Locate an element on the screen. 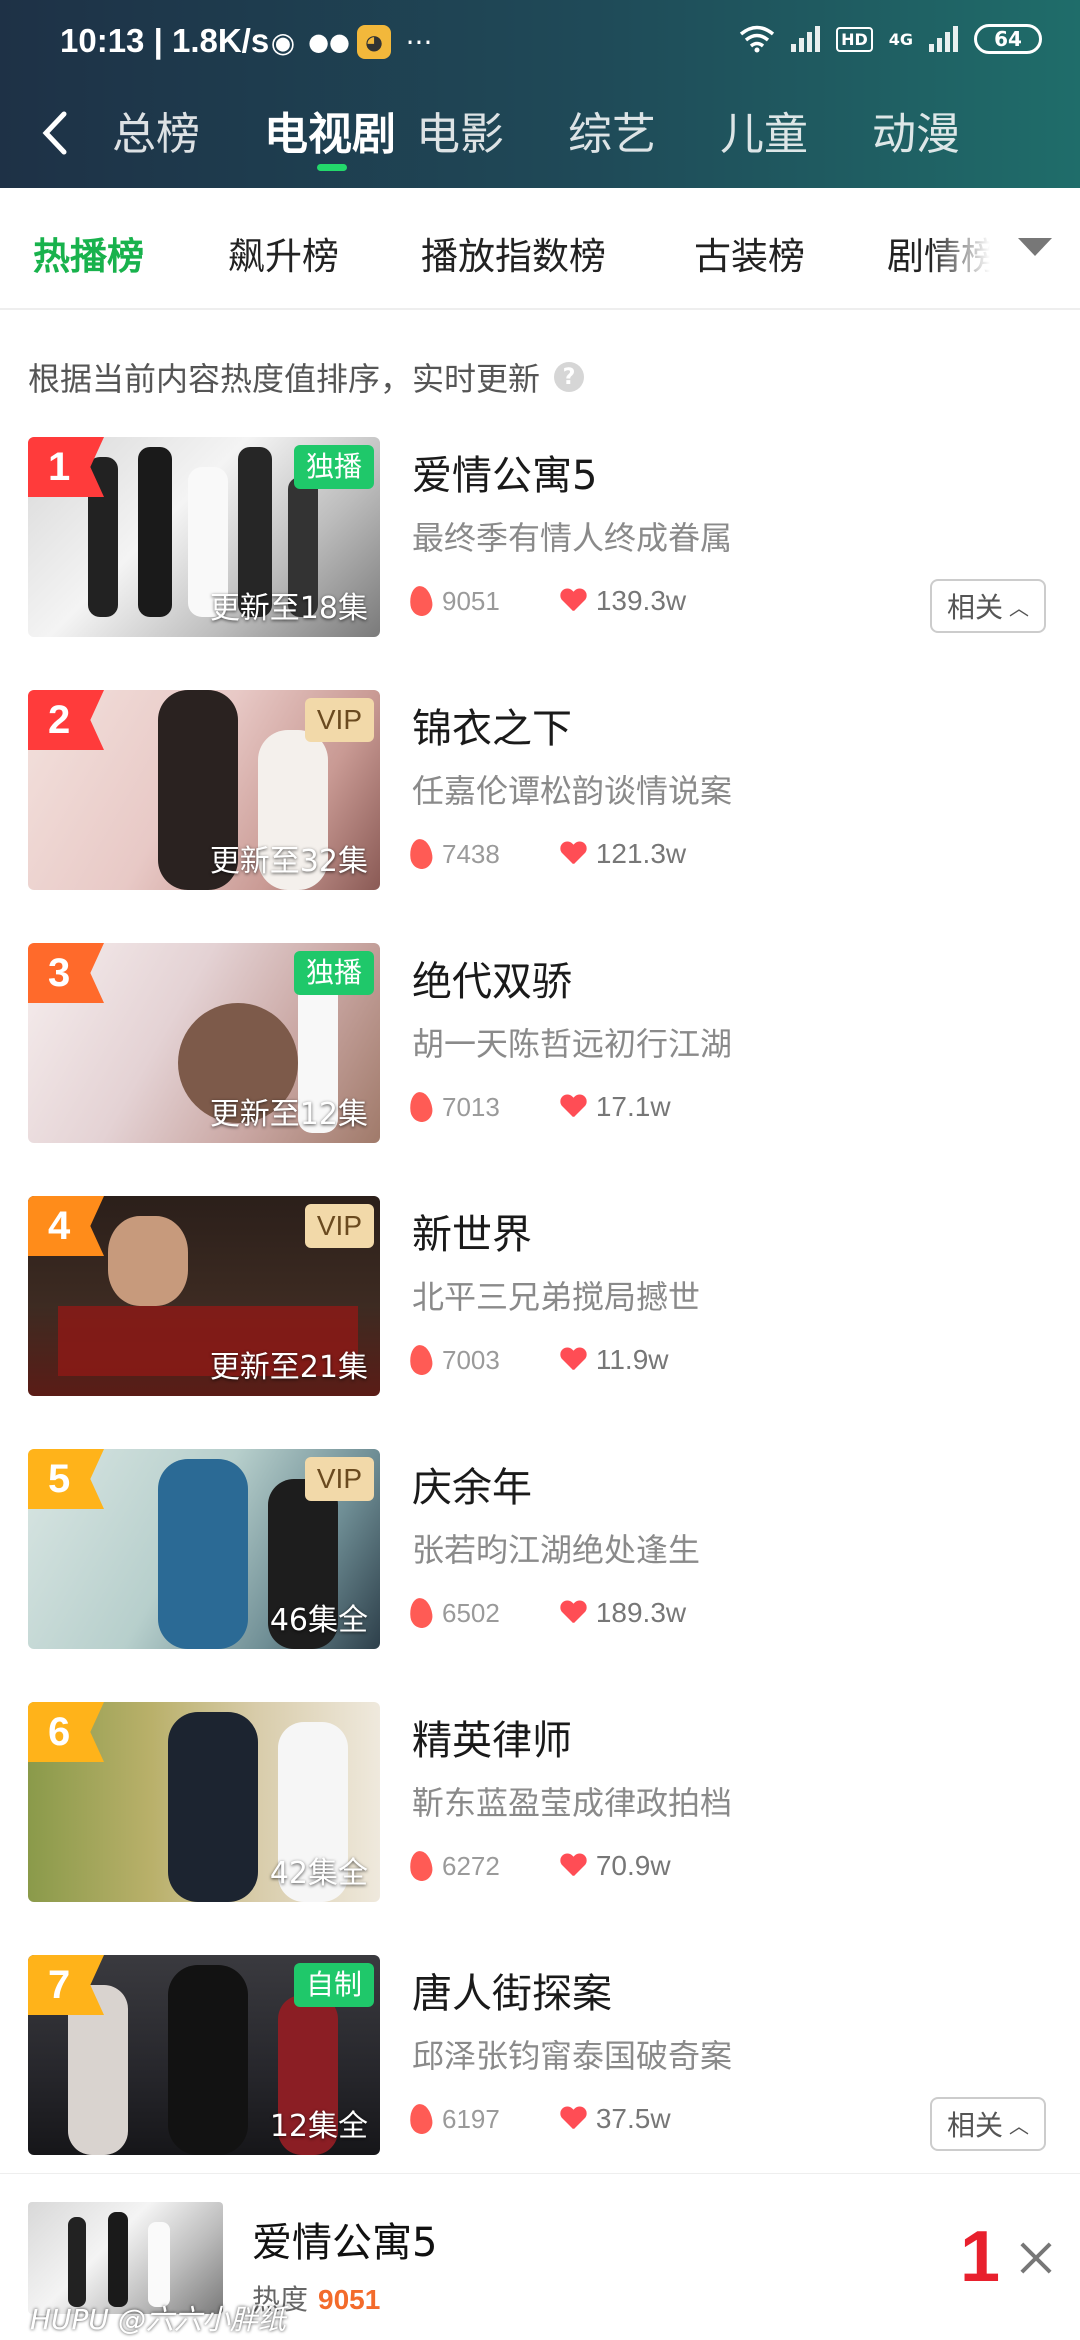 This screenshot has height=2340, width=1080. show-subtitle: 靳东蓝盈莹成律政拍档 is located at coordinates (572, 1803).